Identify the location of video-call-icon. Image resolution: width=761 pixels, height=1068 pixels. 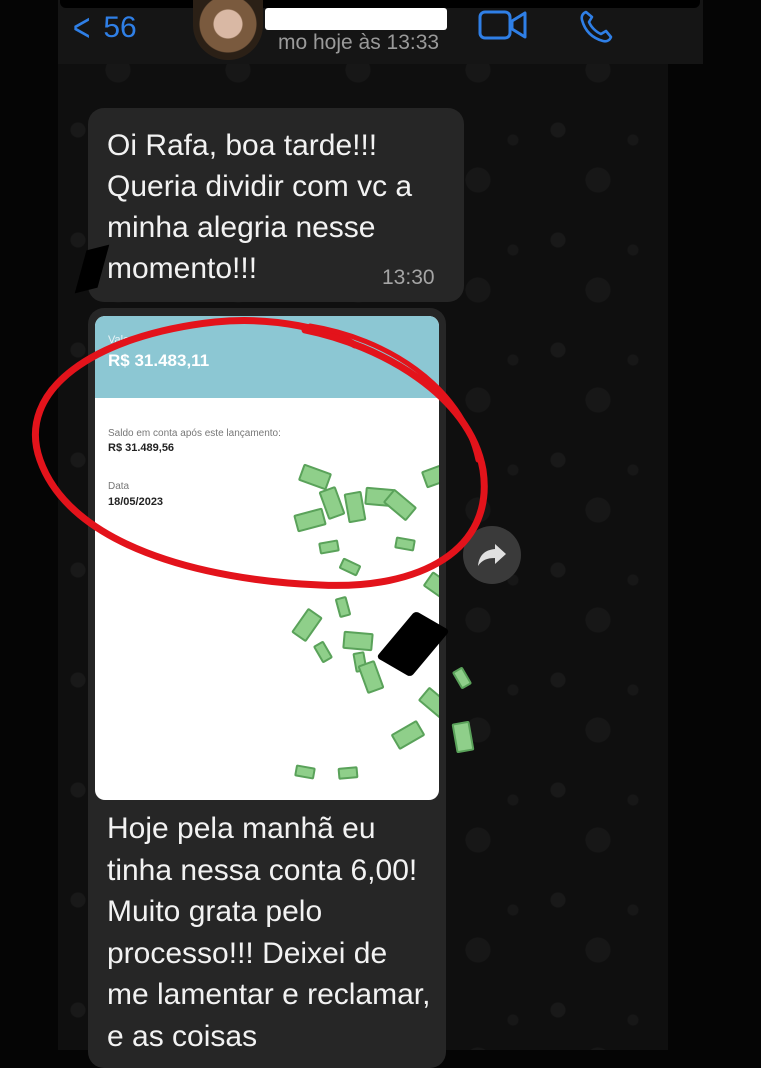
(503, 27).